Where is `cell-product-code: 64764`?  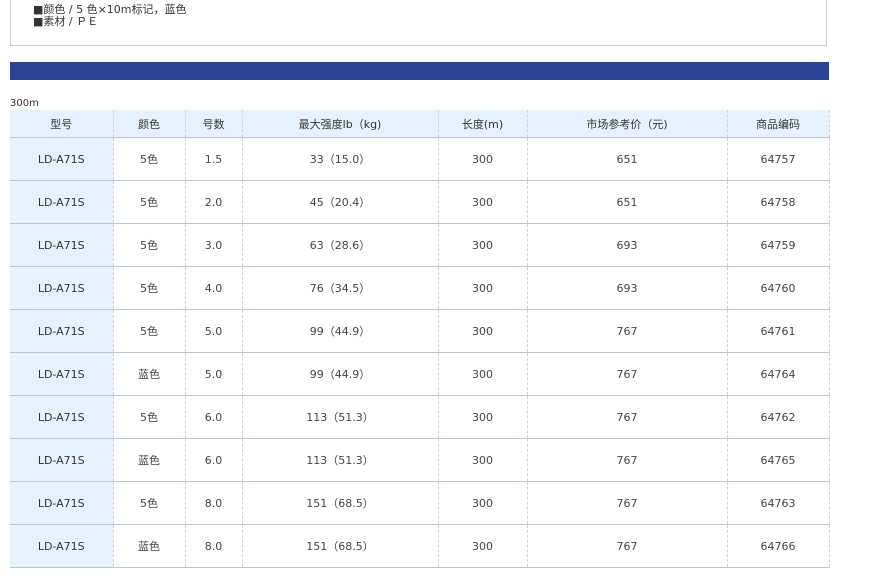 cell-product-code: 64764 is located at coordinates (778, 374).